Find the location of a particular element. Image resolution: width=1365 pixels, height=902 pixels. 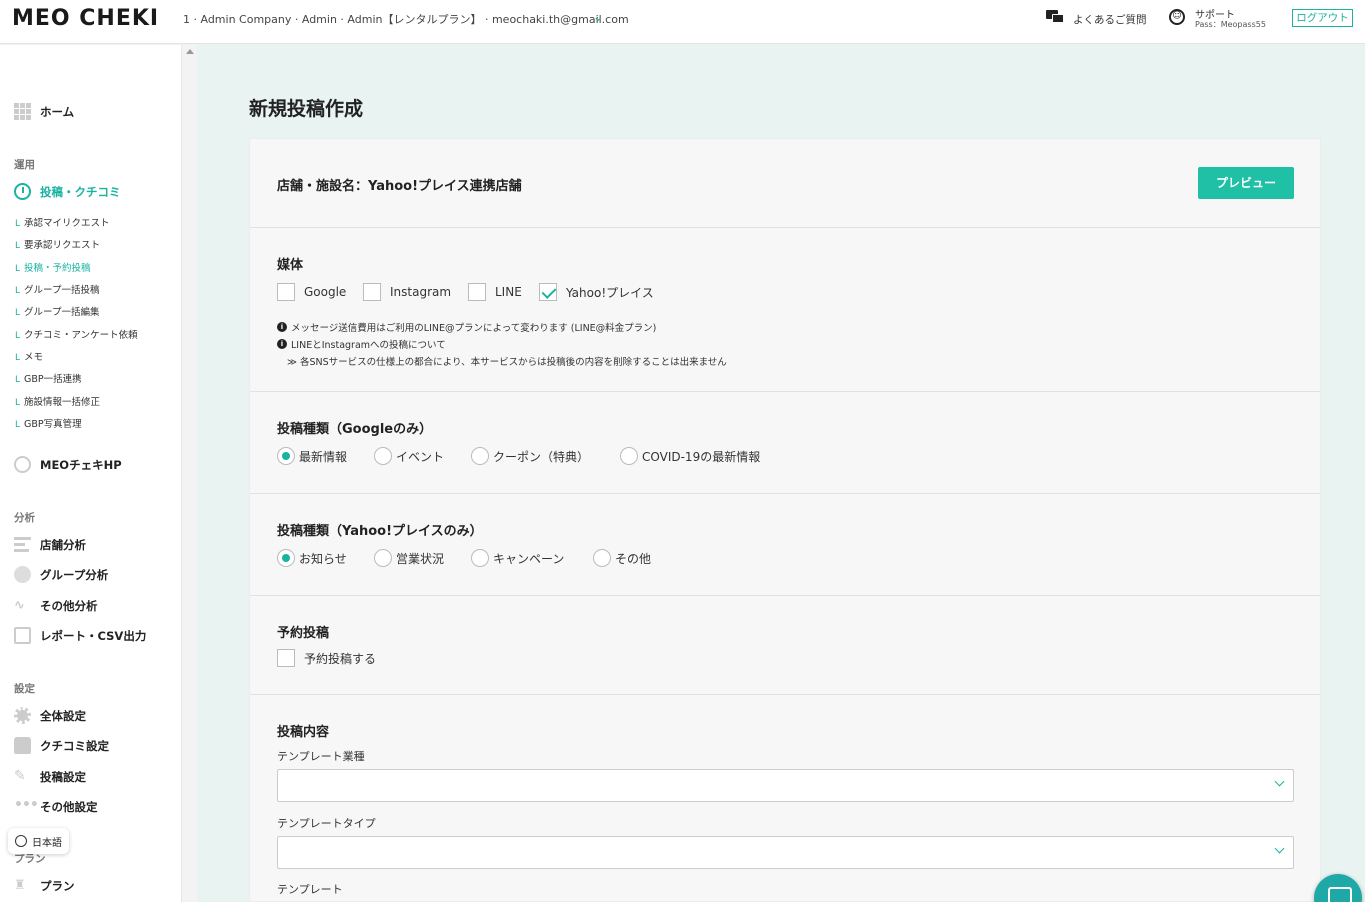

support-icon: ☺ is located at coordinates (1177, 17).